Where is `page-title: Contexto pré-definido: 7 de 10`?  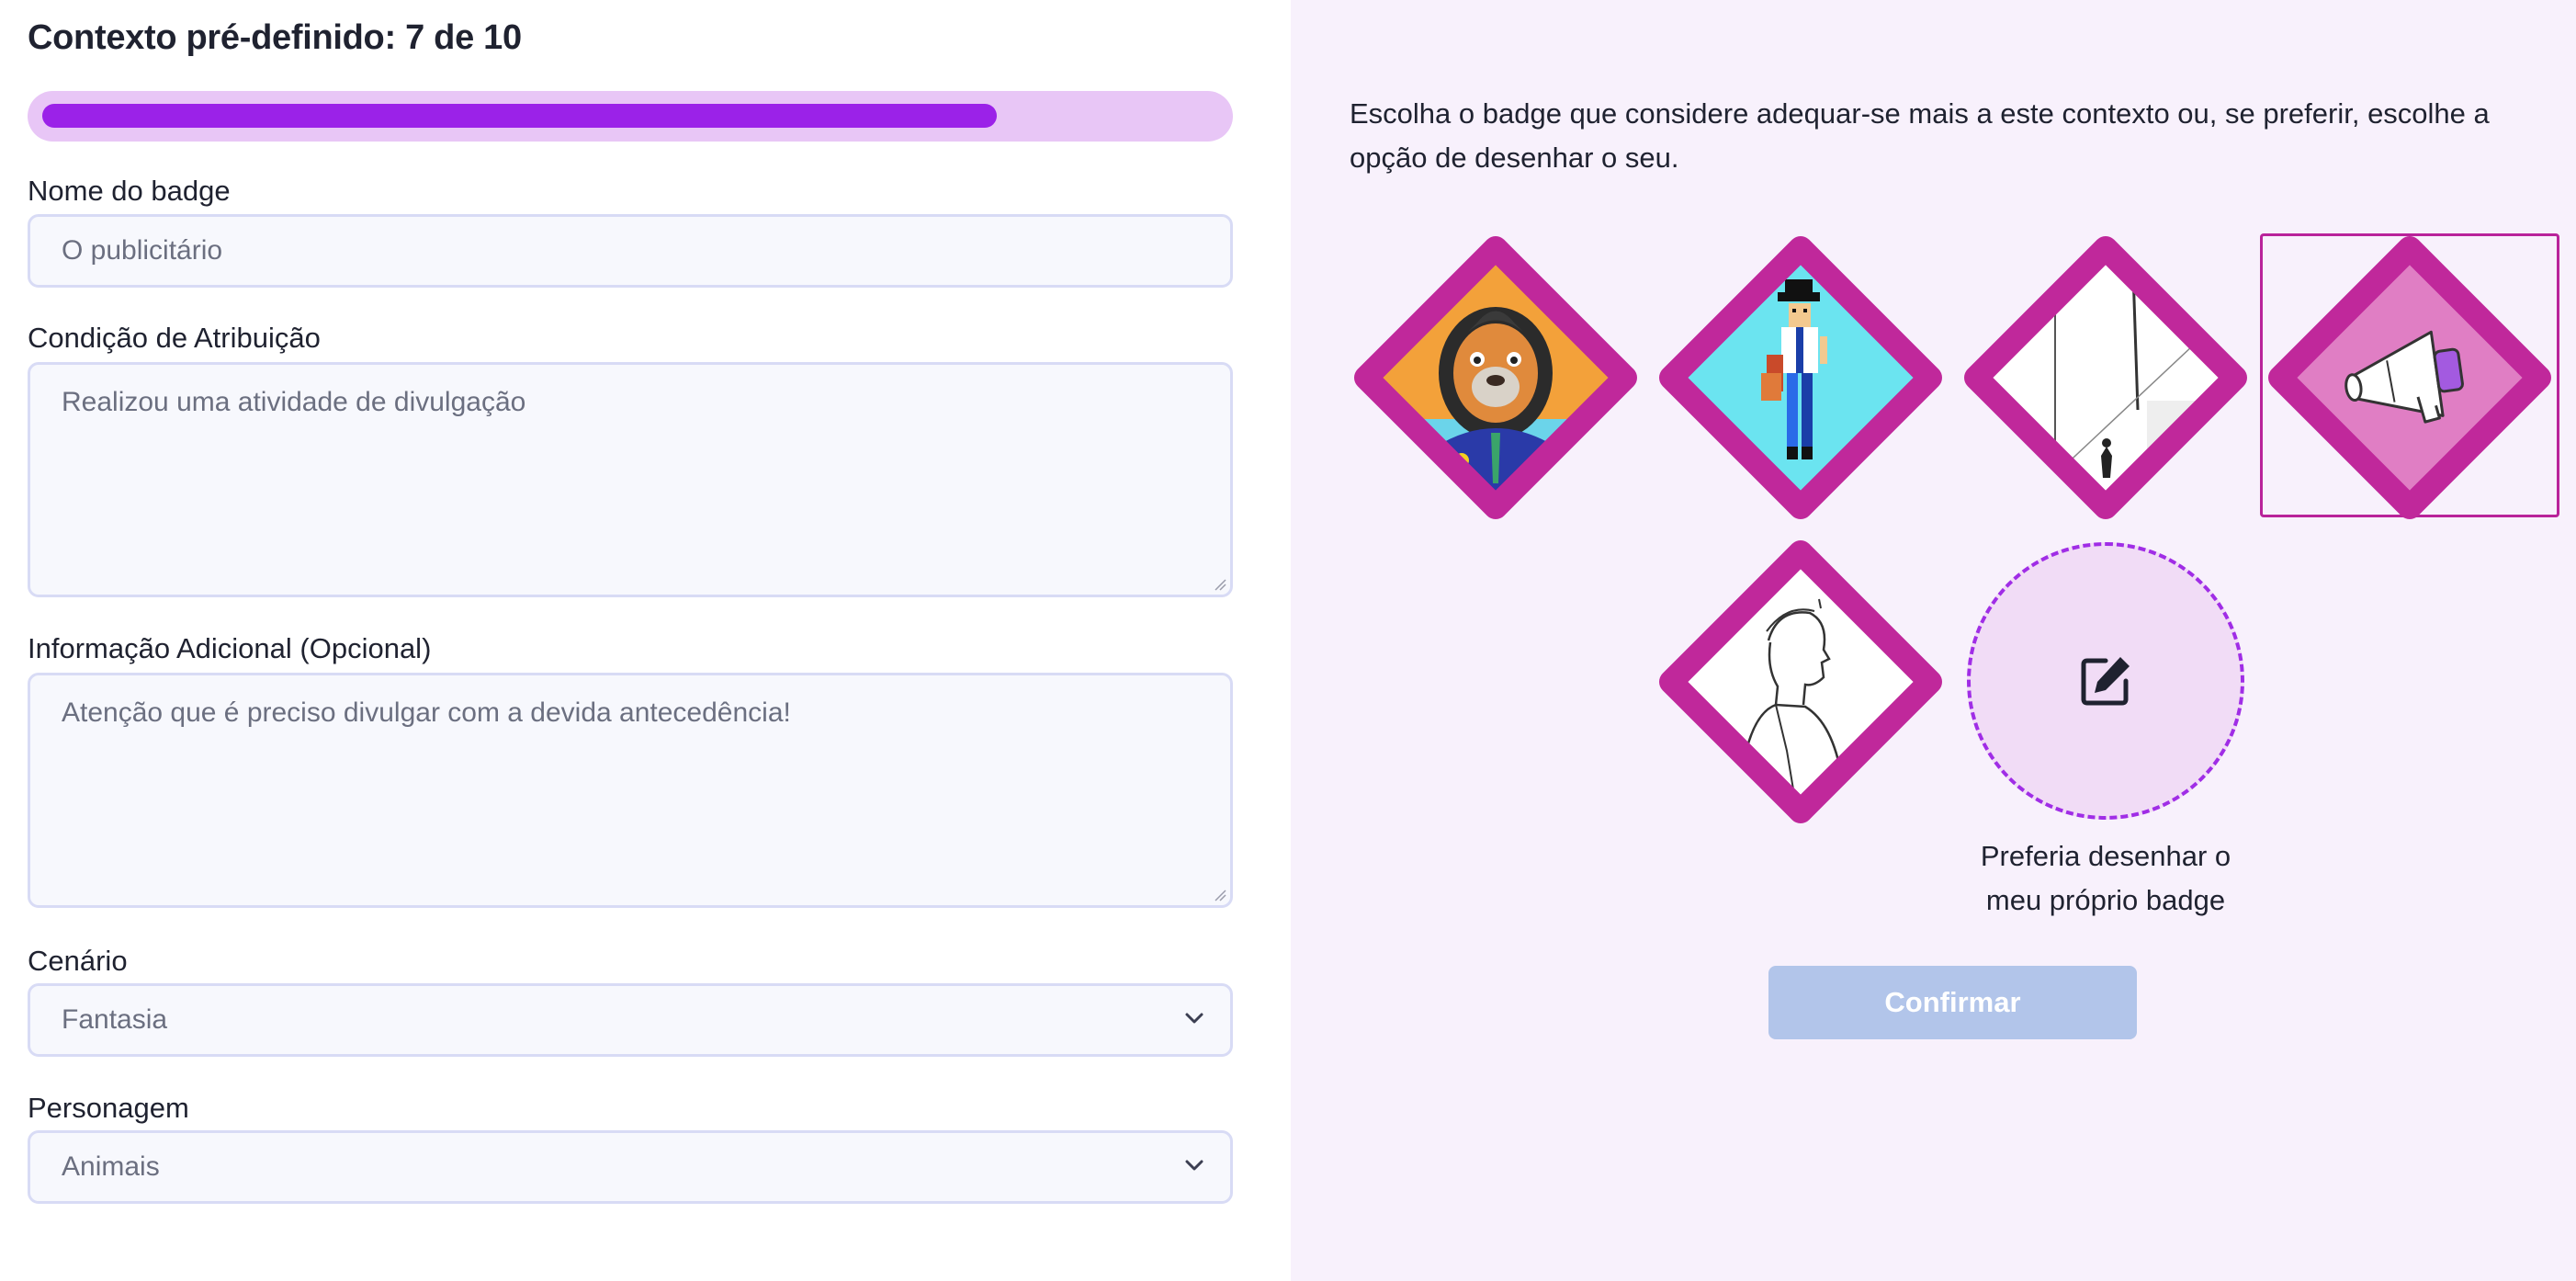
page-title: Contexto pré-definido: 7 de 10 is located at coordinates (275, 37).